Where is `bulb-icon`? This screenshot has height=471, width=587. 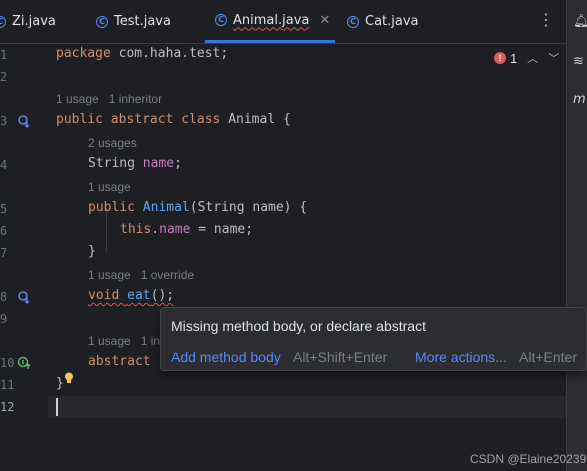
bulb-icon is located at coordinates (69, 378).